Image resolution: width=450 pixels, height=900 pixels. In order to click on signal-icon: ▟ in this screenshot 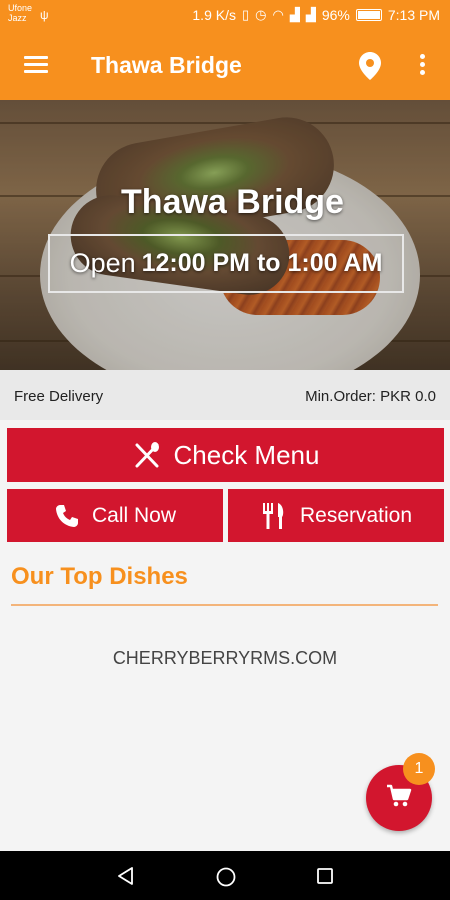, I will do `click(294, 14)`.